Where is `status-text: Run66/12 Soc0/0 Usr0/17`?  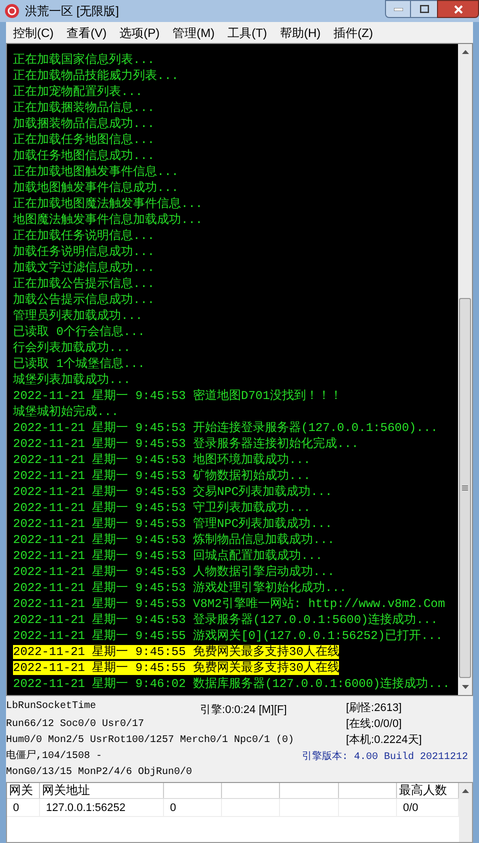
status-text: Run66/12 Soc0/0 Usr0/17 is located at coordinates (75, 725).